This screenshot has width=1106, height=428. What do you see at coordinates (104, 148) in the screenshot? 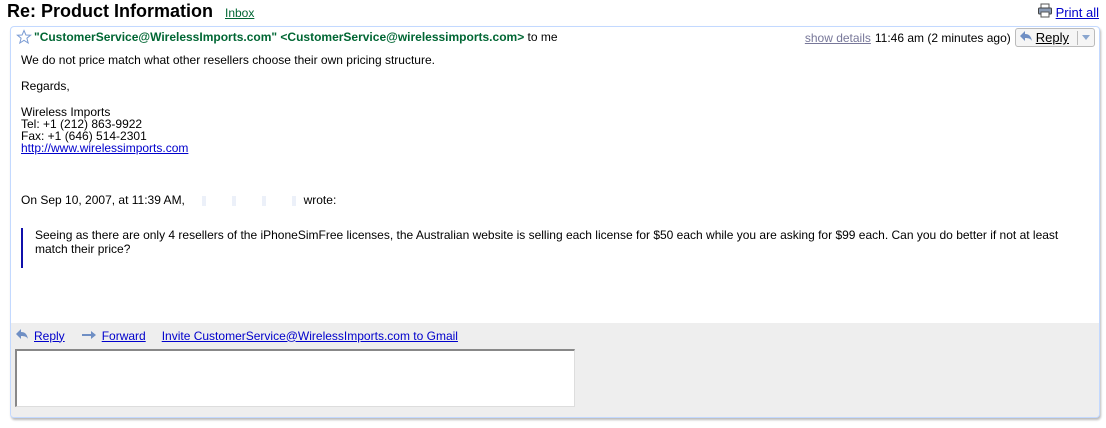
I see `signature-url-link: http://www.wirelessimports.com` at bounding box center [104, 148].